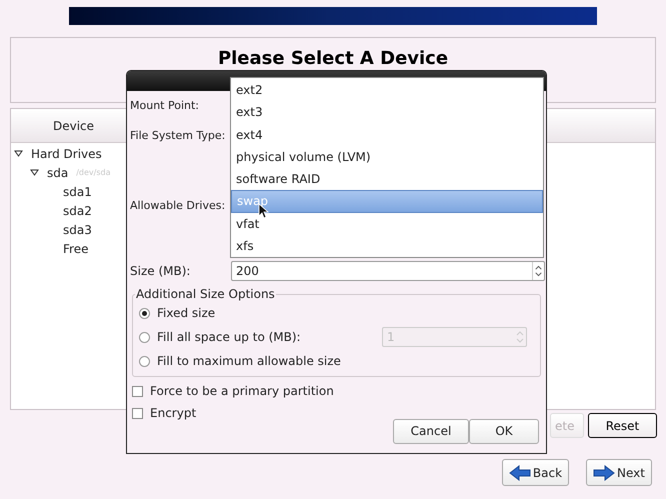 This screenshot has height=499, width=666. I want to click on field-label: File System Type:, so click(178, 136).